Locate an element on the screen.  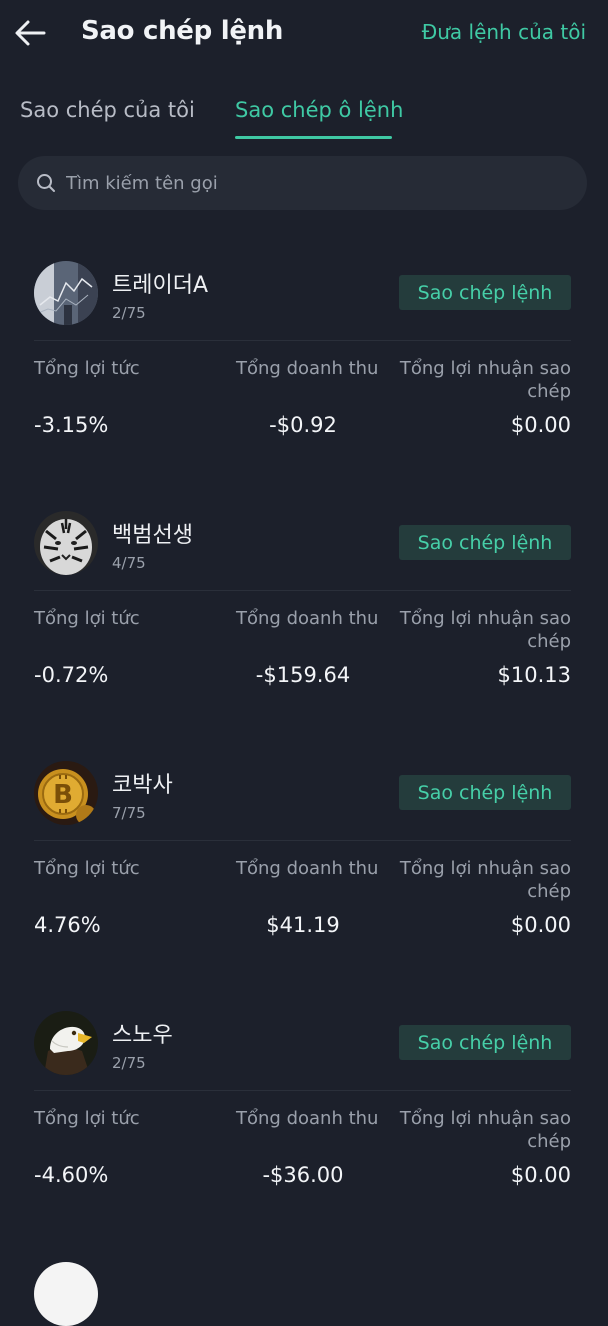
total-copy-profit-value: $10.13 is located at coordinates (534, 675).